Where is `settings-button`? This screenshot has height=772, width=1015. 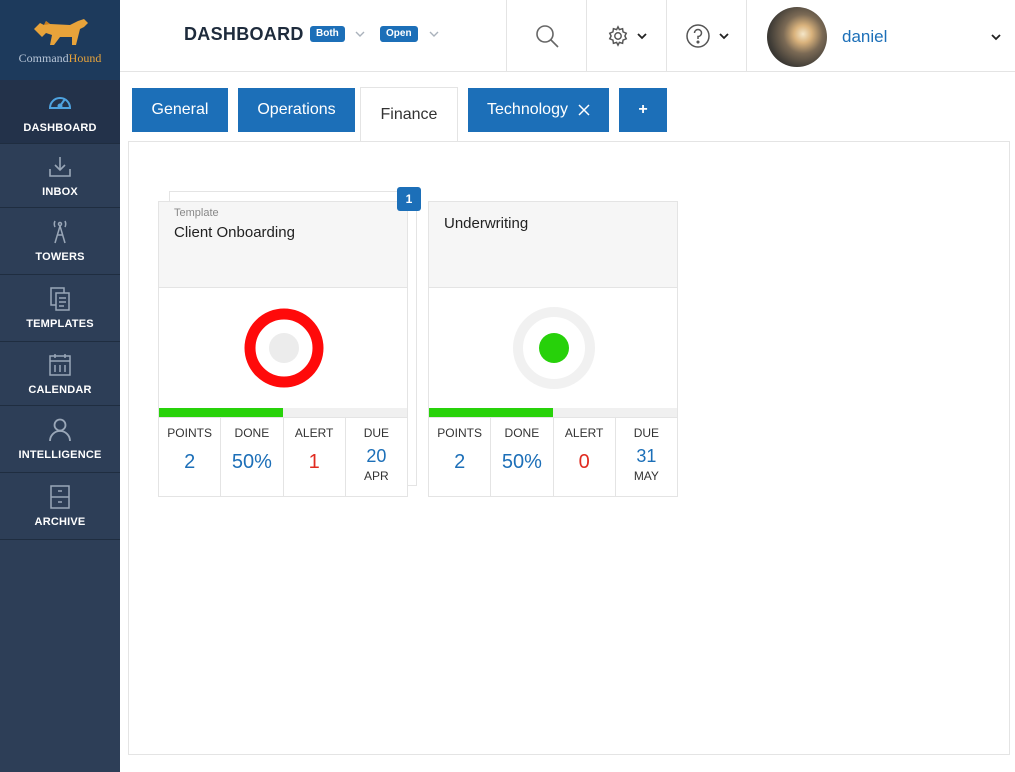 settings-button is located at coordinates (626, 36).